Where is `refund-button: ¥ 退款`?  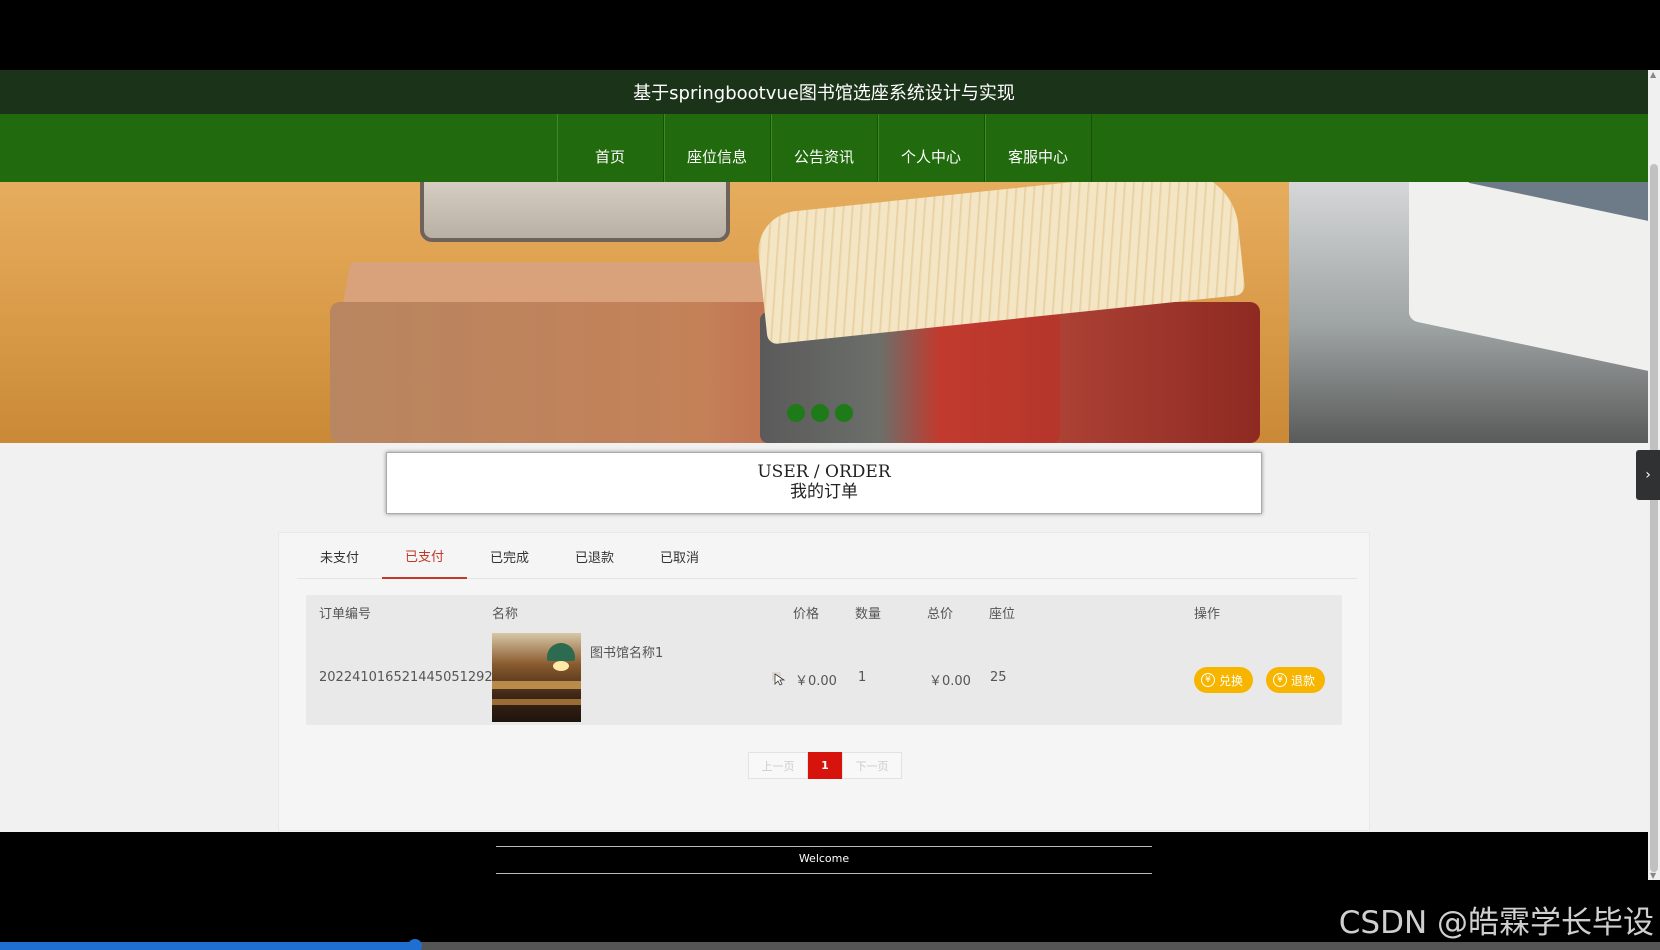
refund-button: ¥ 退款 is located at coordinates (1296, 680).